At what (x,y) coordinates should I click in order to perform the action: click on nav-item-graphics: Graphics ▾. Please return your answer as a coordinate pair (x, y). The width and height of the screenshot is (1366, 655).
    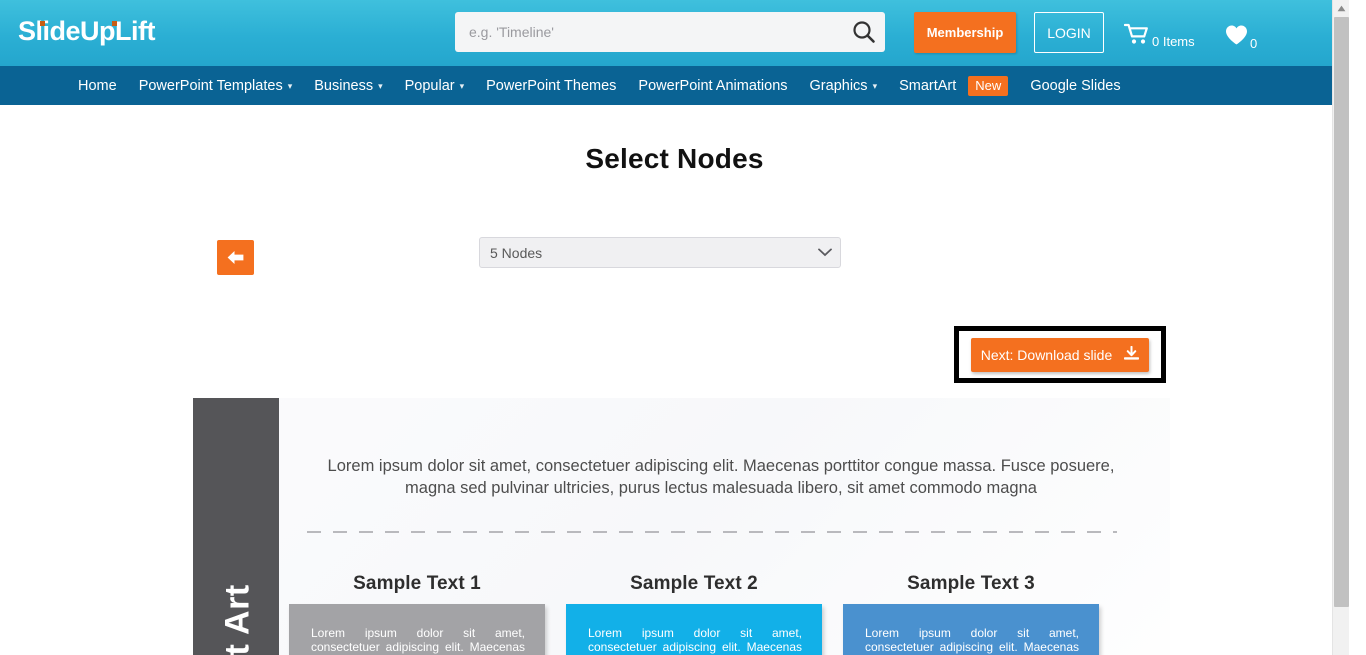
    Looking at the image, I should click on (844, 86).